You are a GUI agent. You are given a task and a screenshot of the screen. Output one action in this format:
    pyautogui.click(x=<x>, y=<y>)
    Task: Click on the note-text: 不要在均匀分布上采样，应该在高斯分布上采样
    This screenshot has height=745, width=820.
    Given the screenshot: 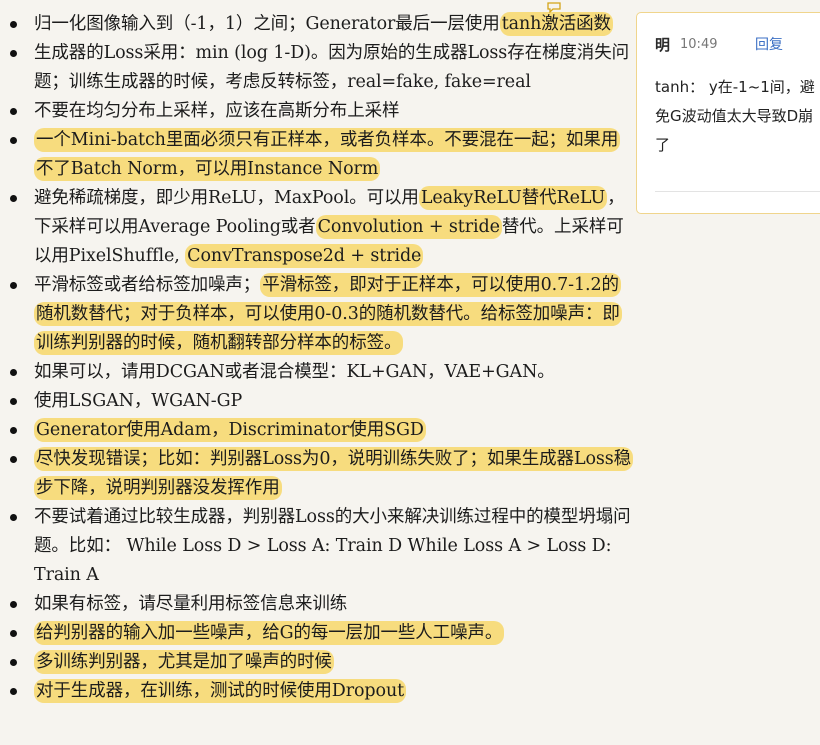 What is the action you would take?
    pyautogui.click(x=217, y=111)
    